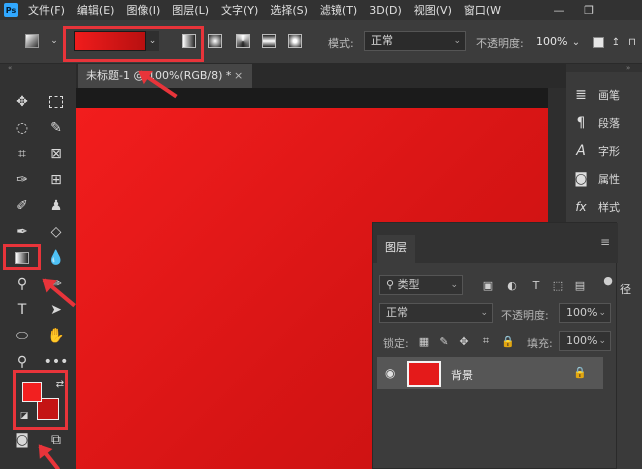 The width and height of the screenshot is (642, 469). I want to click on blend-mode-value: 正常, so click(397, 312).